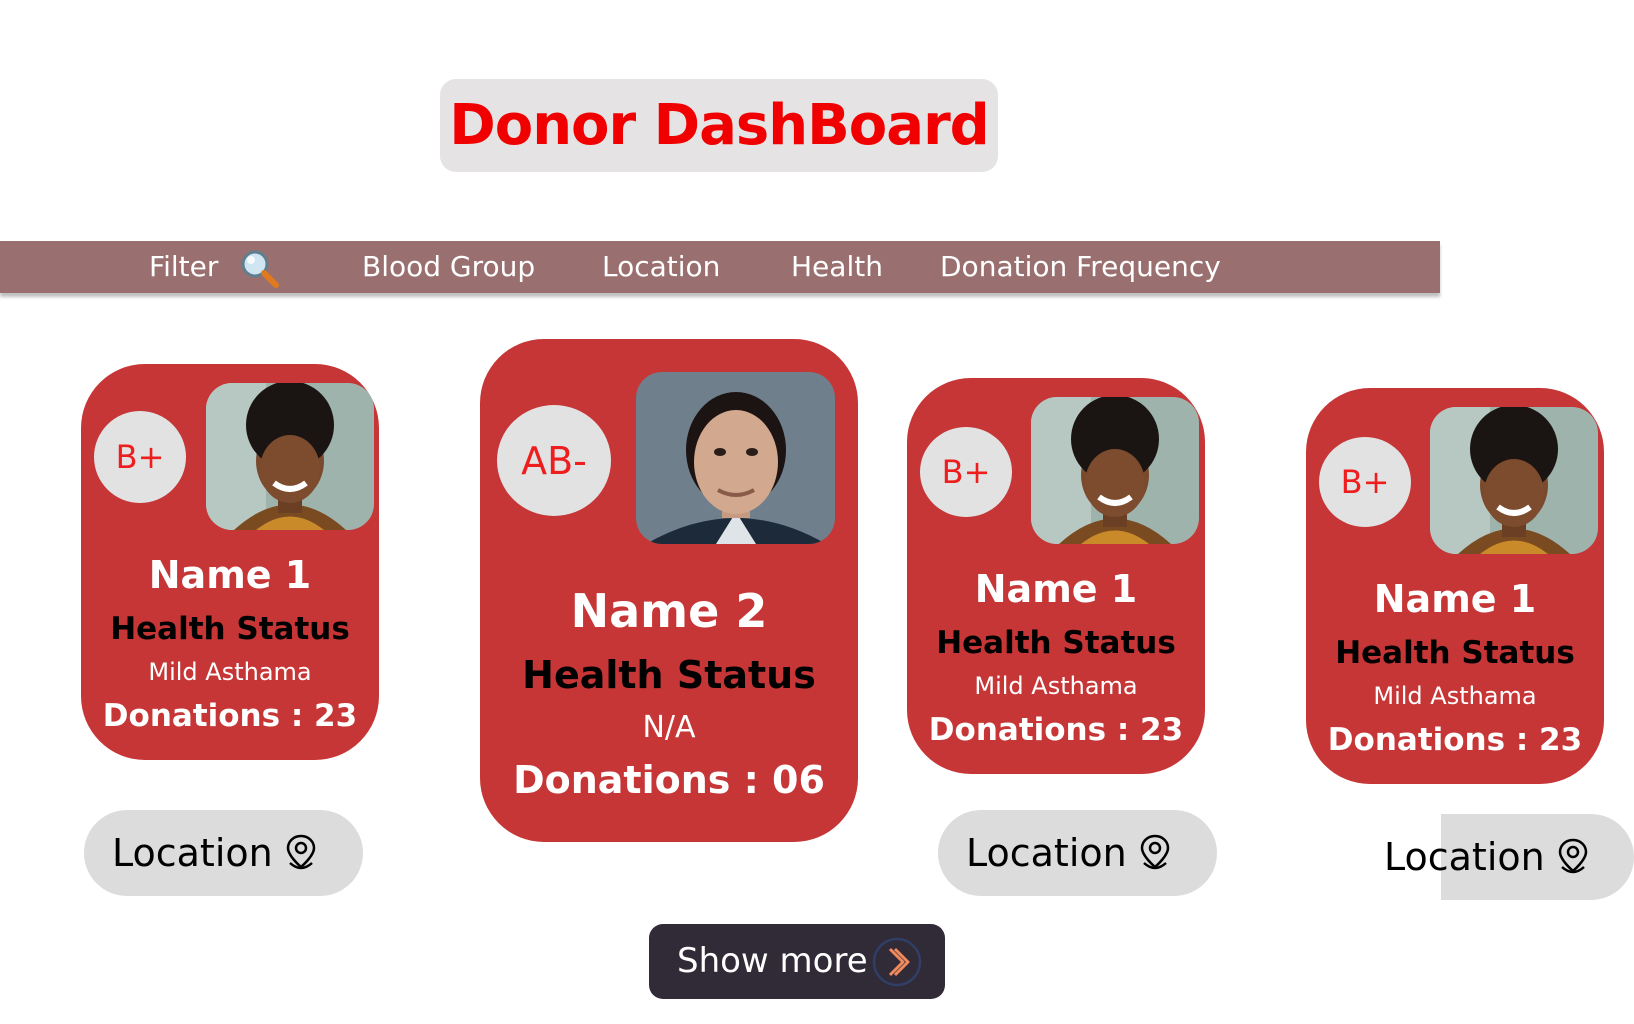  What do you see at coordinates (661, 267) in the screenshot?
I see `filter-location: Location` at bounding box center [661, 267].